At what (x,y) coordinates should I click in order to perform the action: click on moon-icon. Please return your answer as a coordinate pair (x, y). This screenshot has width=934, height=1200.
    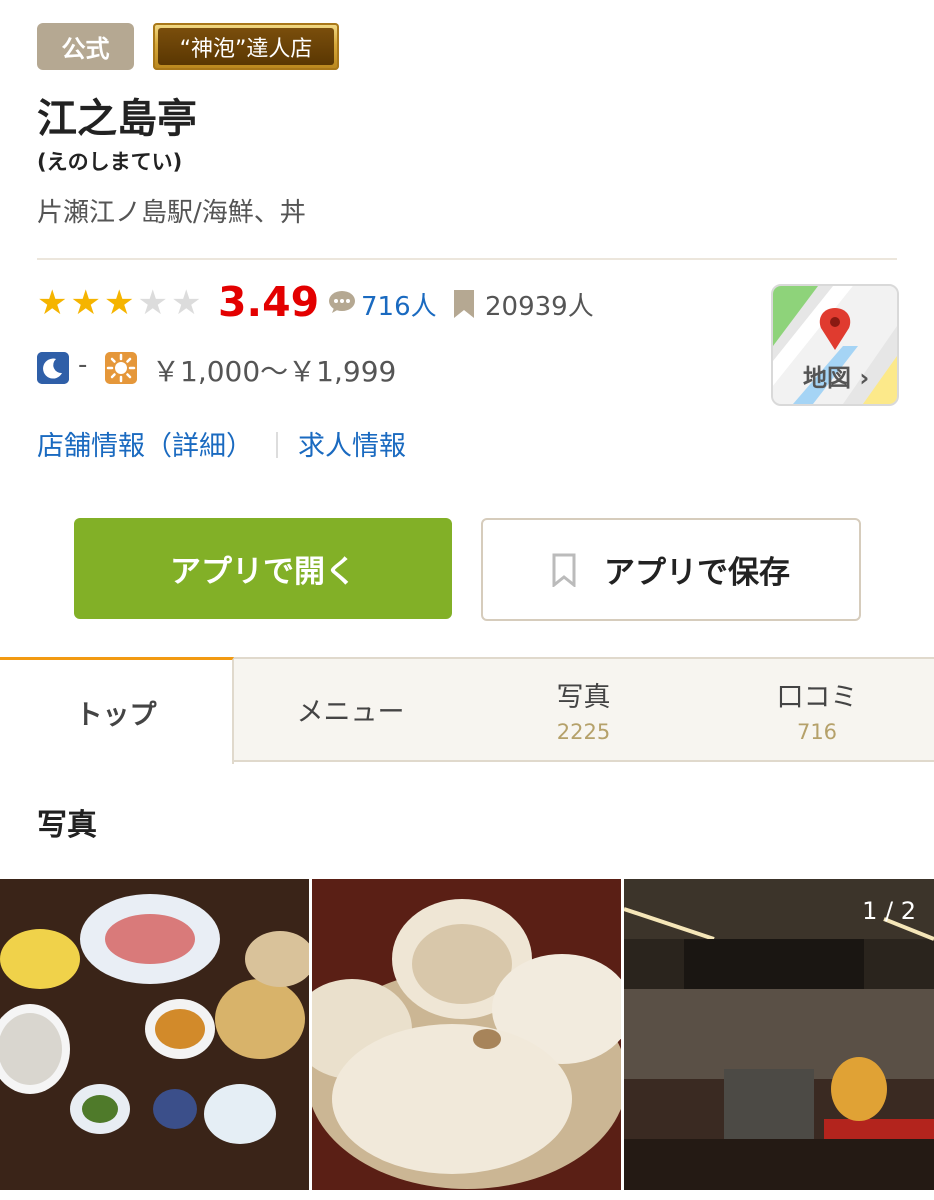
    Looking at the image, I should click on (53, 368).